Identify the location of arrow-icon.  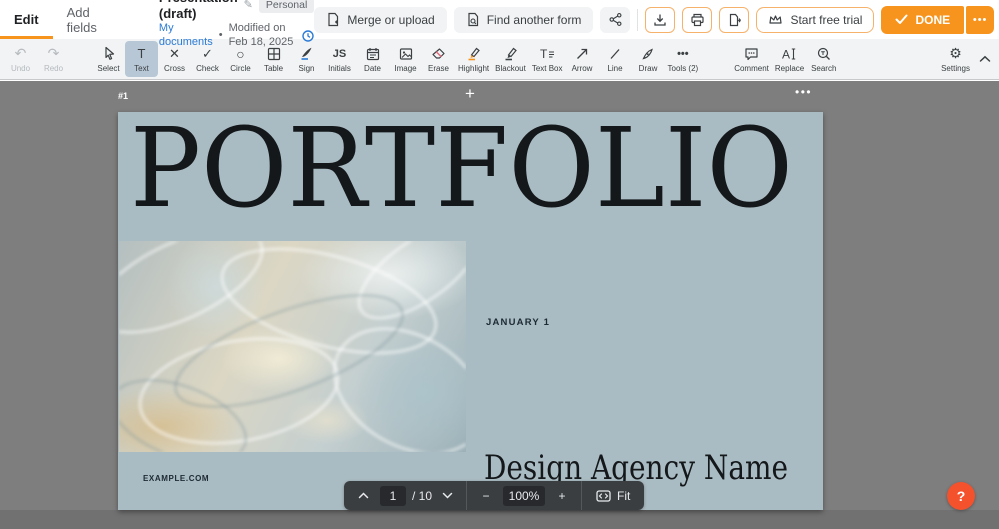
(582, 53).